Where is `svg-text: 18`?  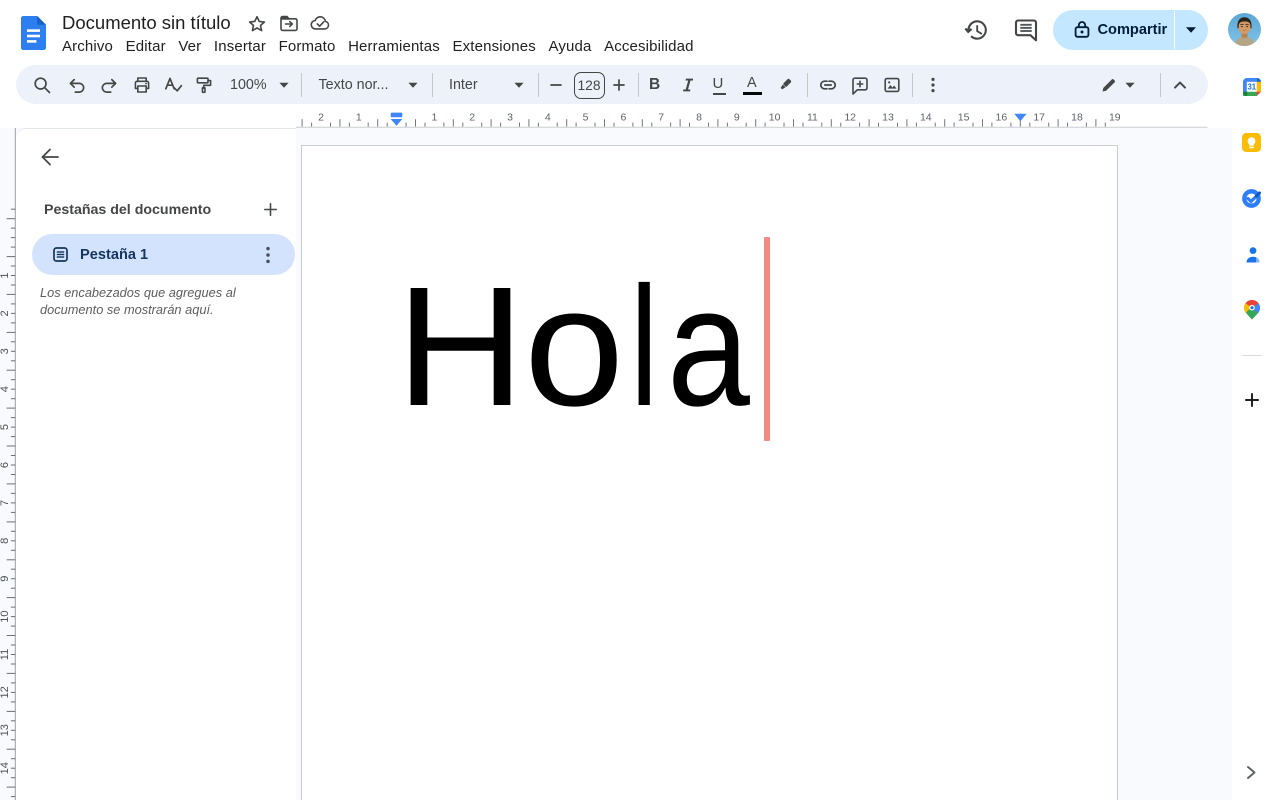
svg-text: 18 is located at coordinates (1077, 118).